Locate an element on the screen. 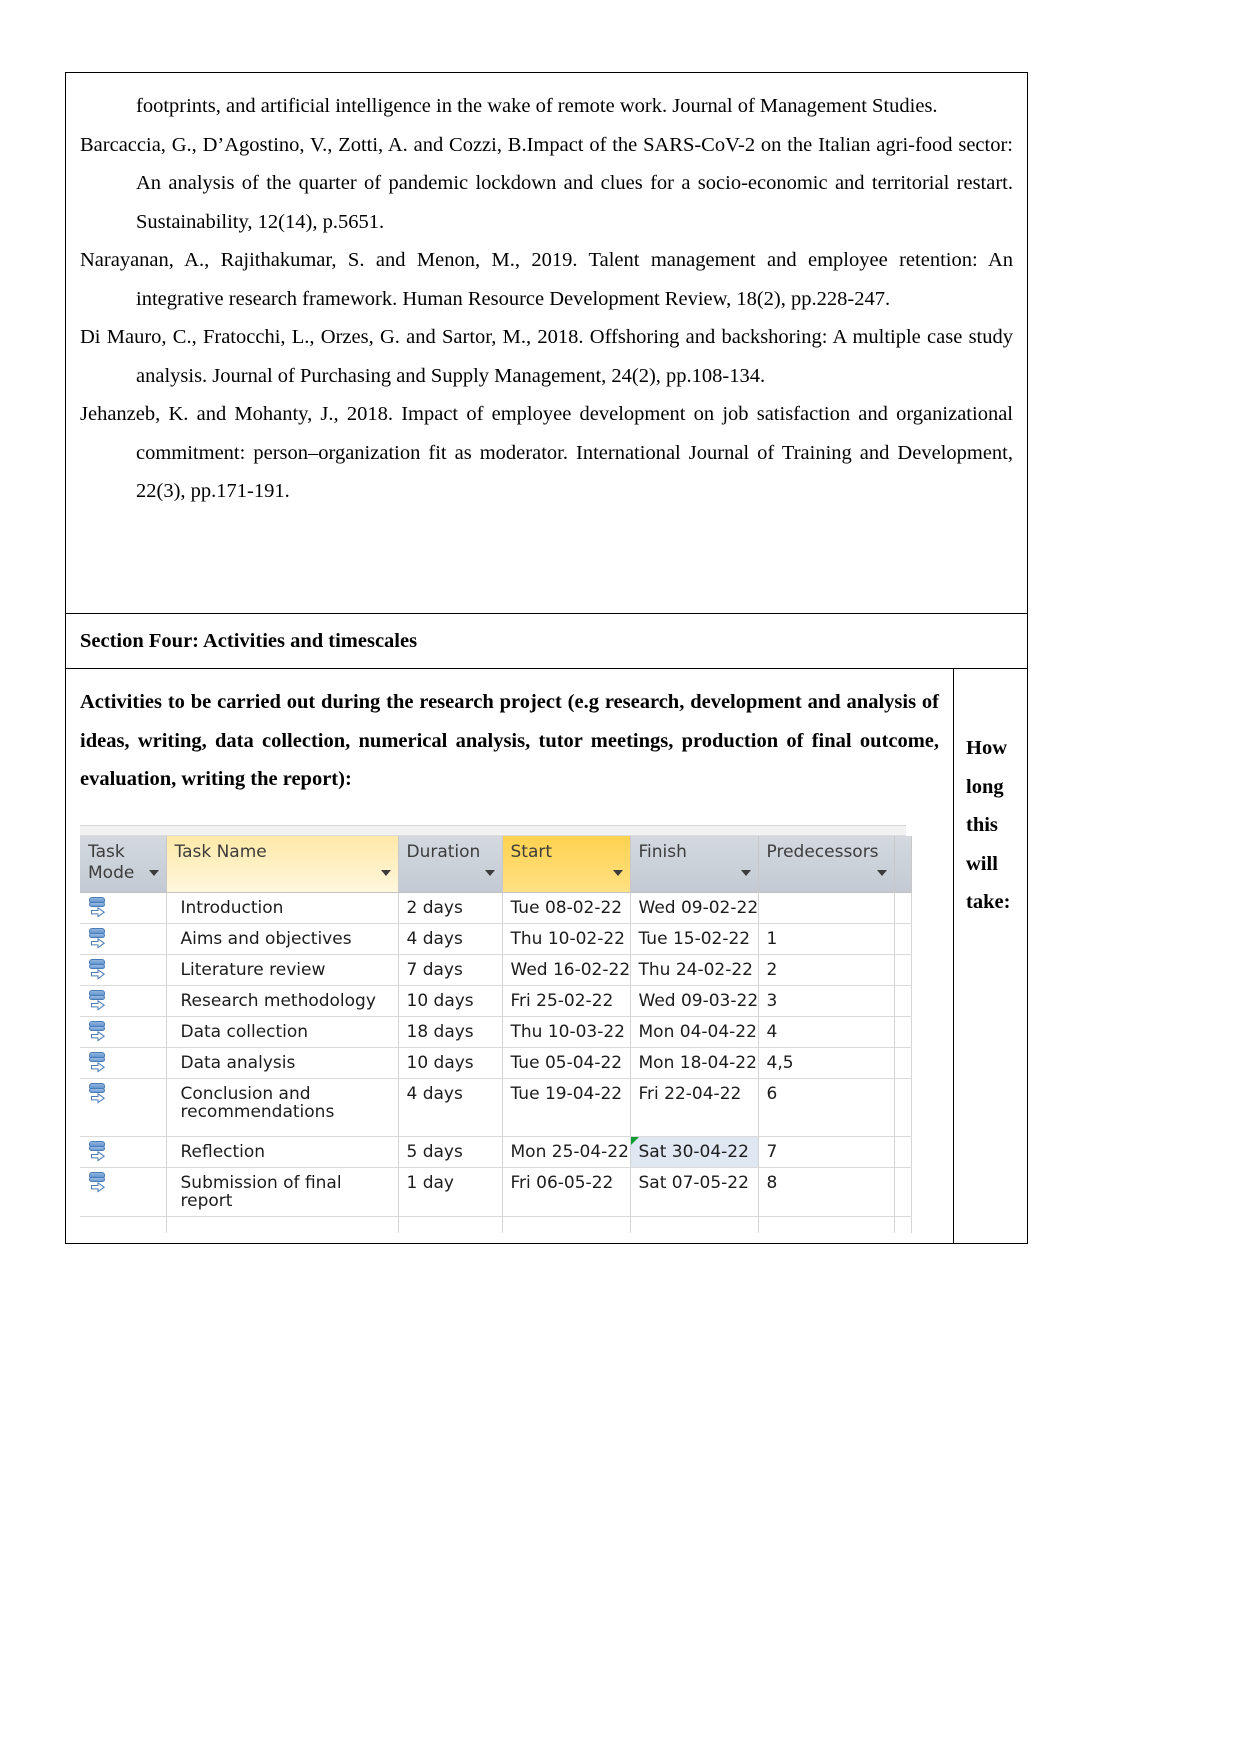  predecessors-cell: 6 is located at coordinates (826, 1107).